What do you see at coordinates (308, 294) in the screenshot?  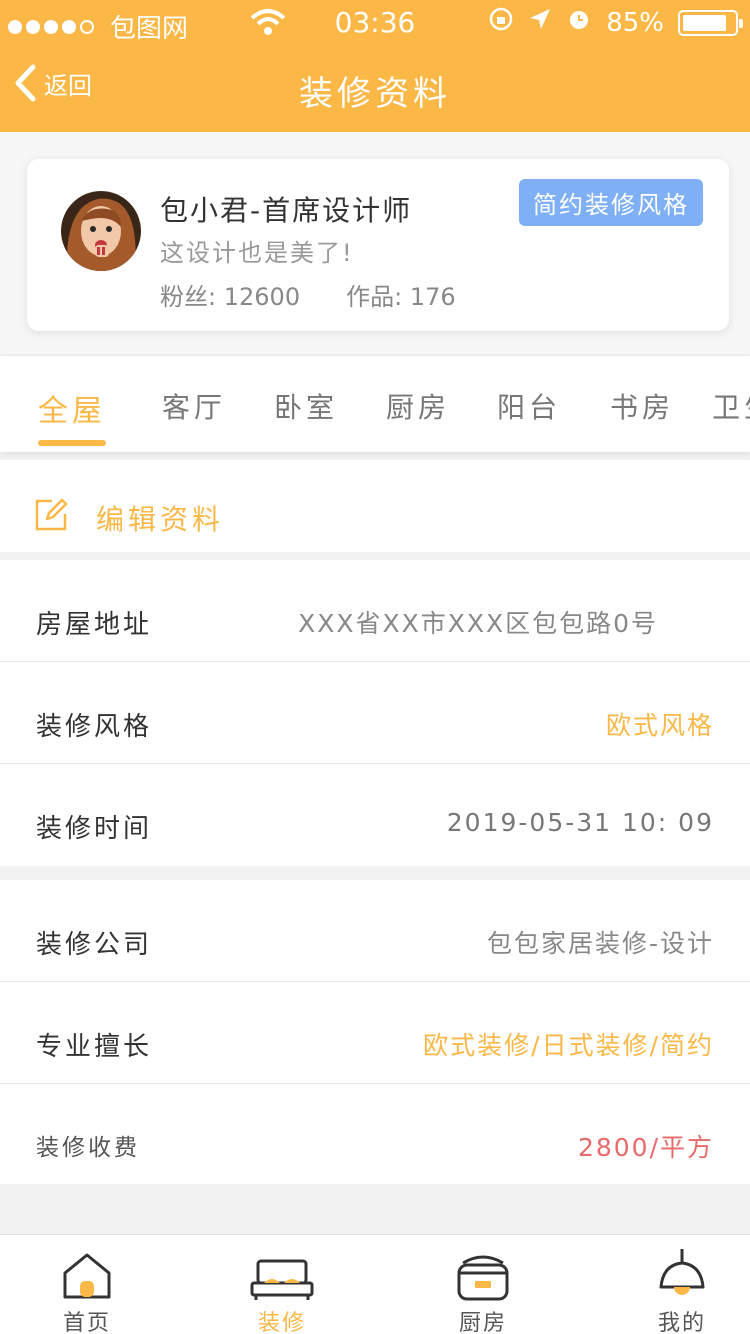 I see `designer-stats: 粉丝: 12600 作品: 176` at bounding box center [308, 294].